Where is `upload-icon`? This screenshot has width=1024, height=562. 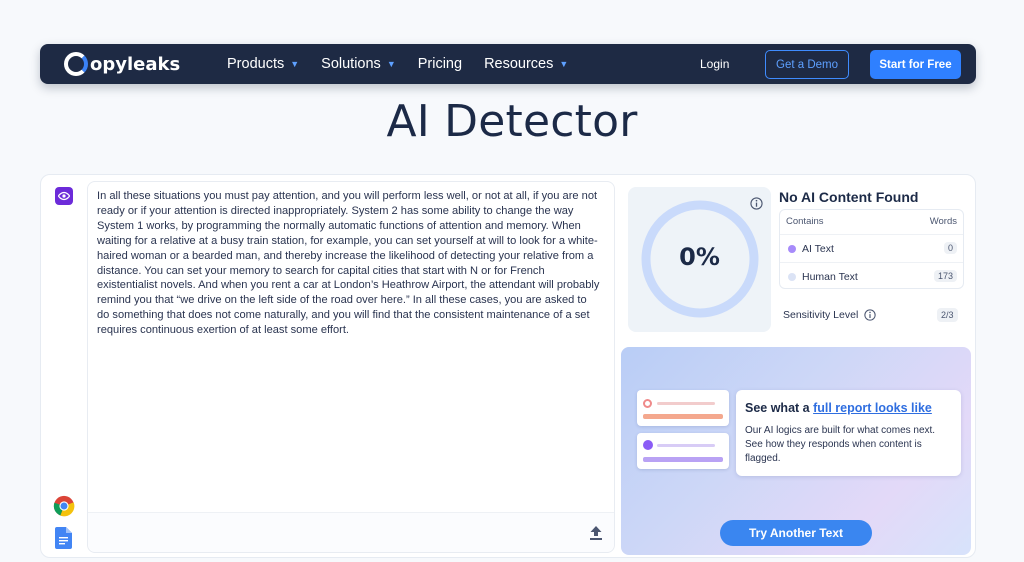 upload-icon is located at coordinates (596, 533).